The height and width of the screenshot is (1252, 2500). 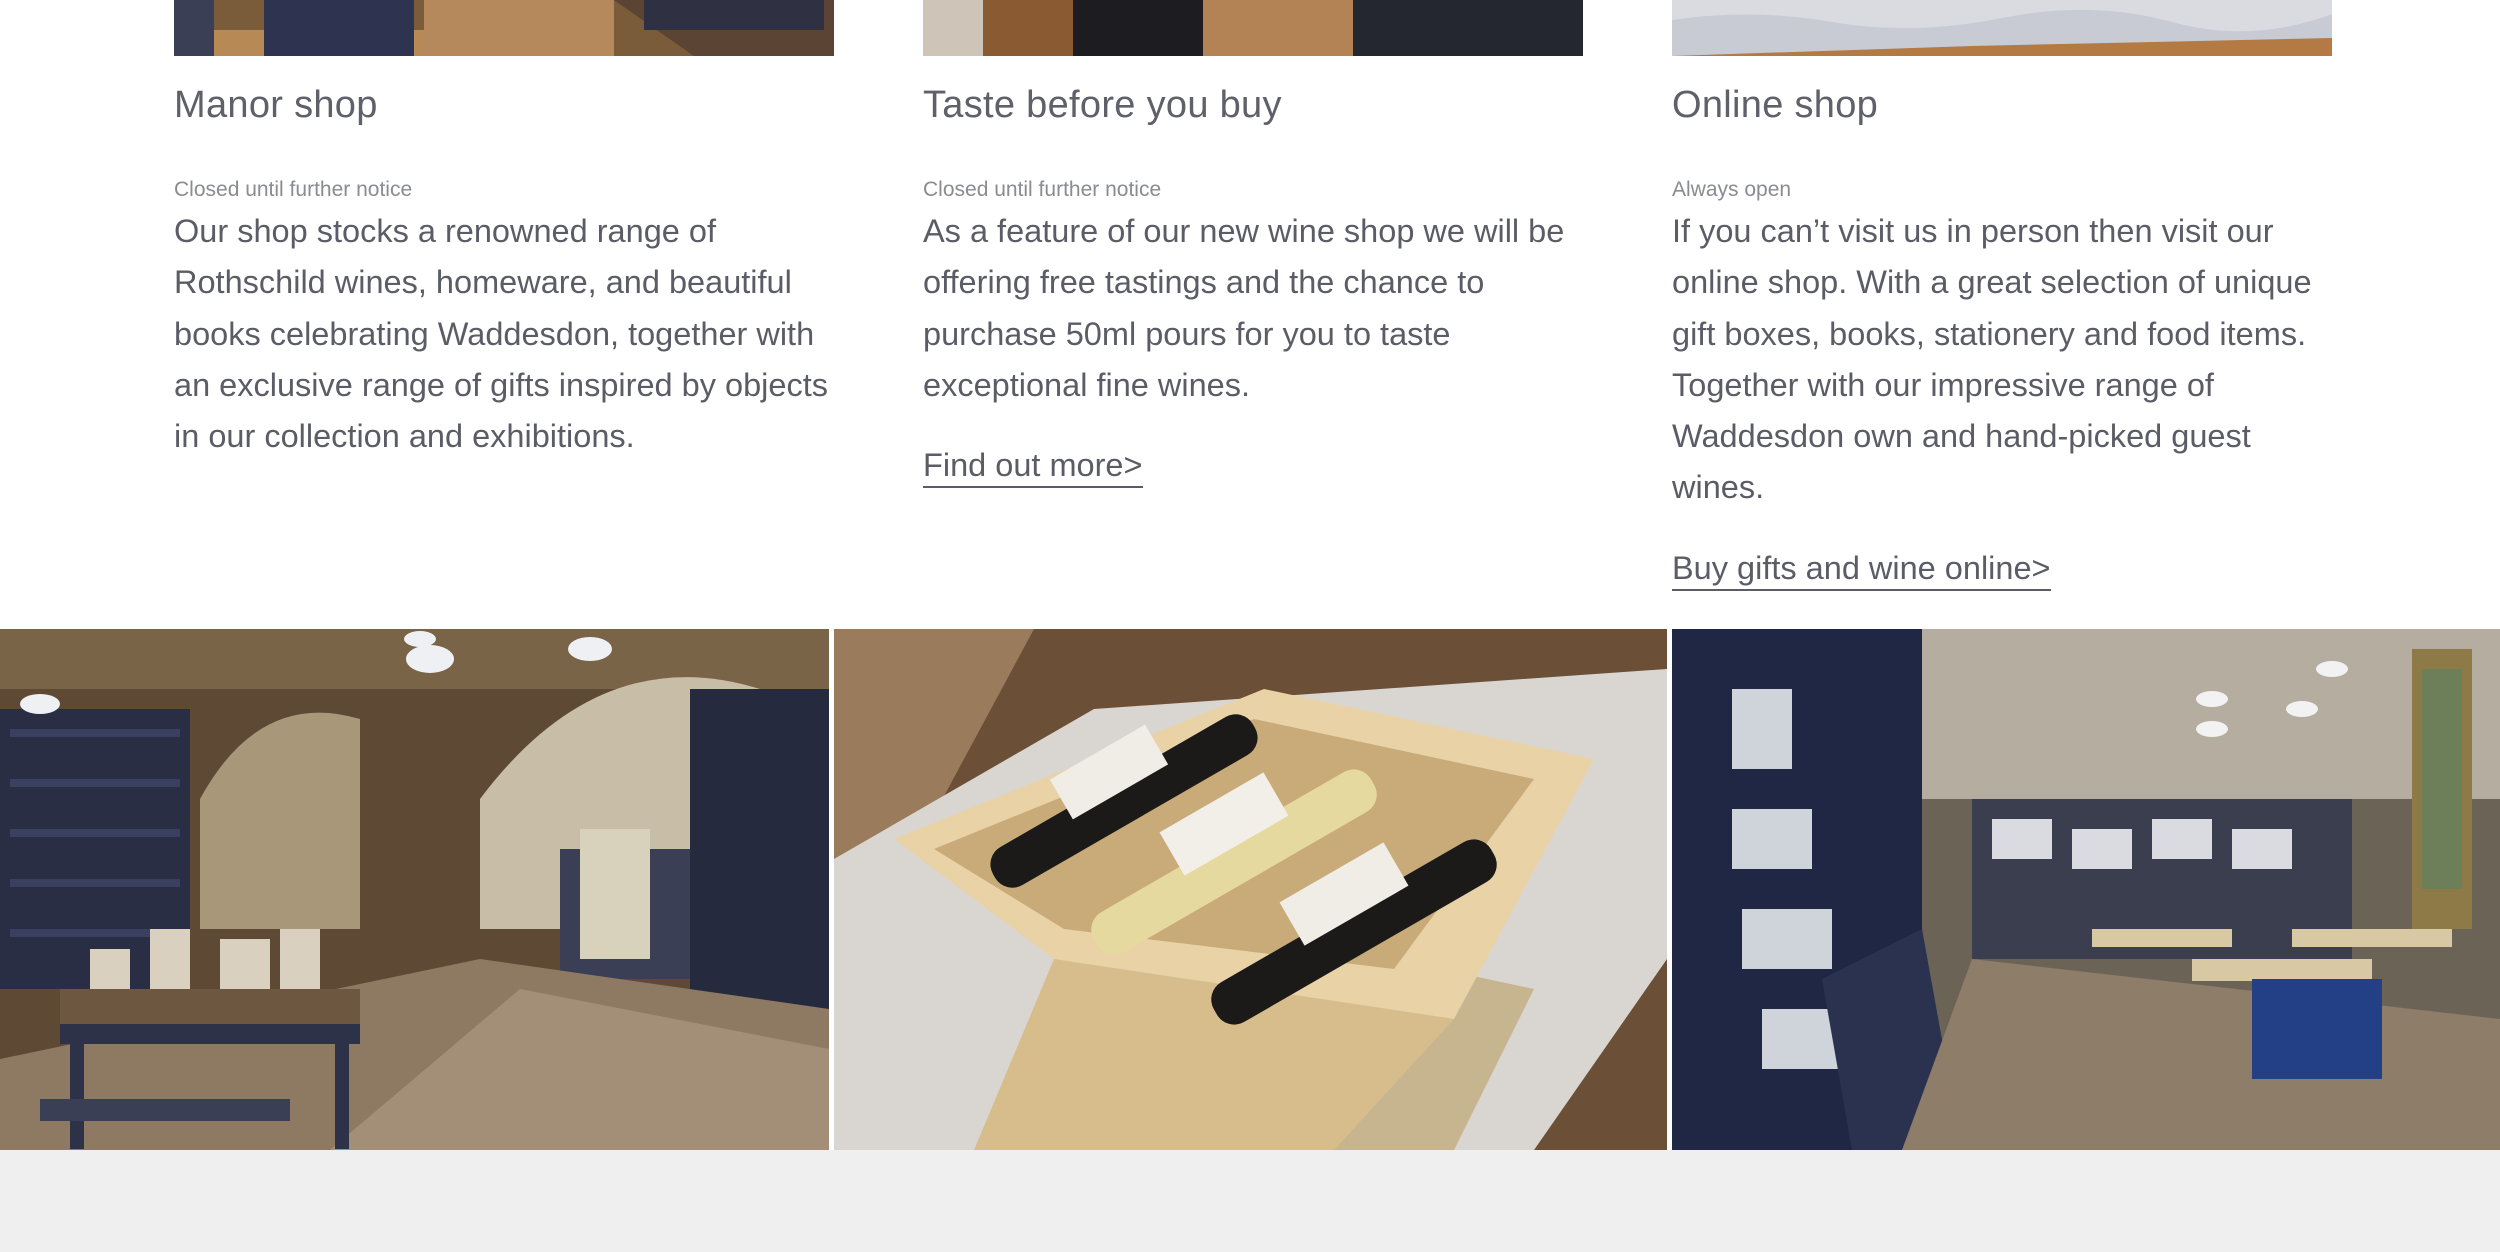 I want to click on manor-shop-title: Manor shop, so click(x=276, y=105).